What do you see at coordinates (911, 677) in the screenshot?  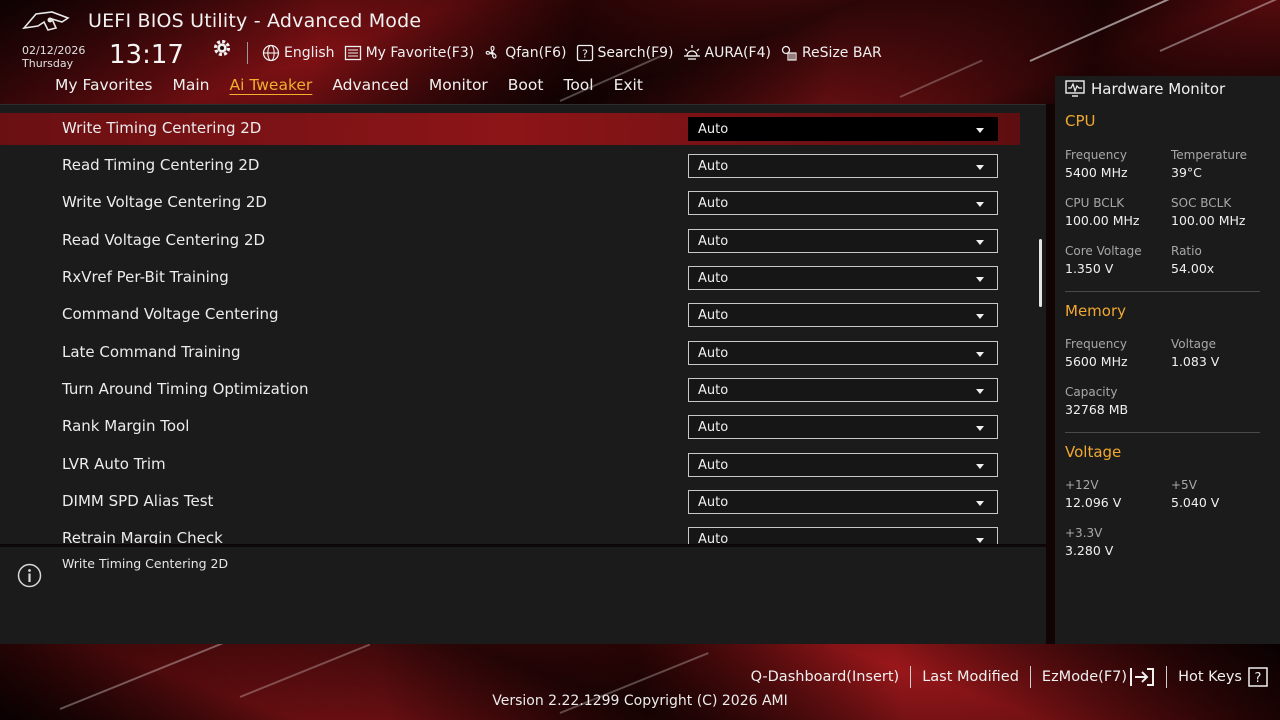 I see `footer-separator` at bounding box center [911, 677].